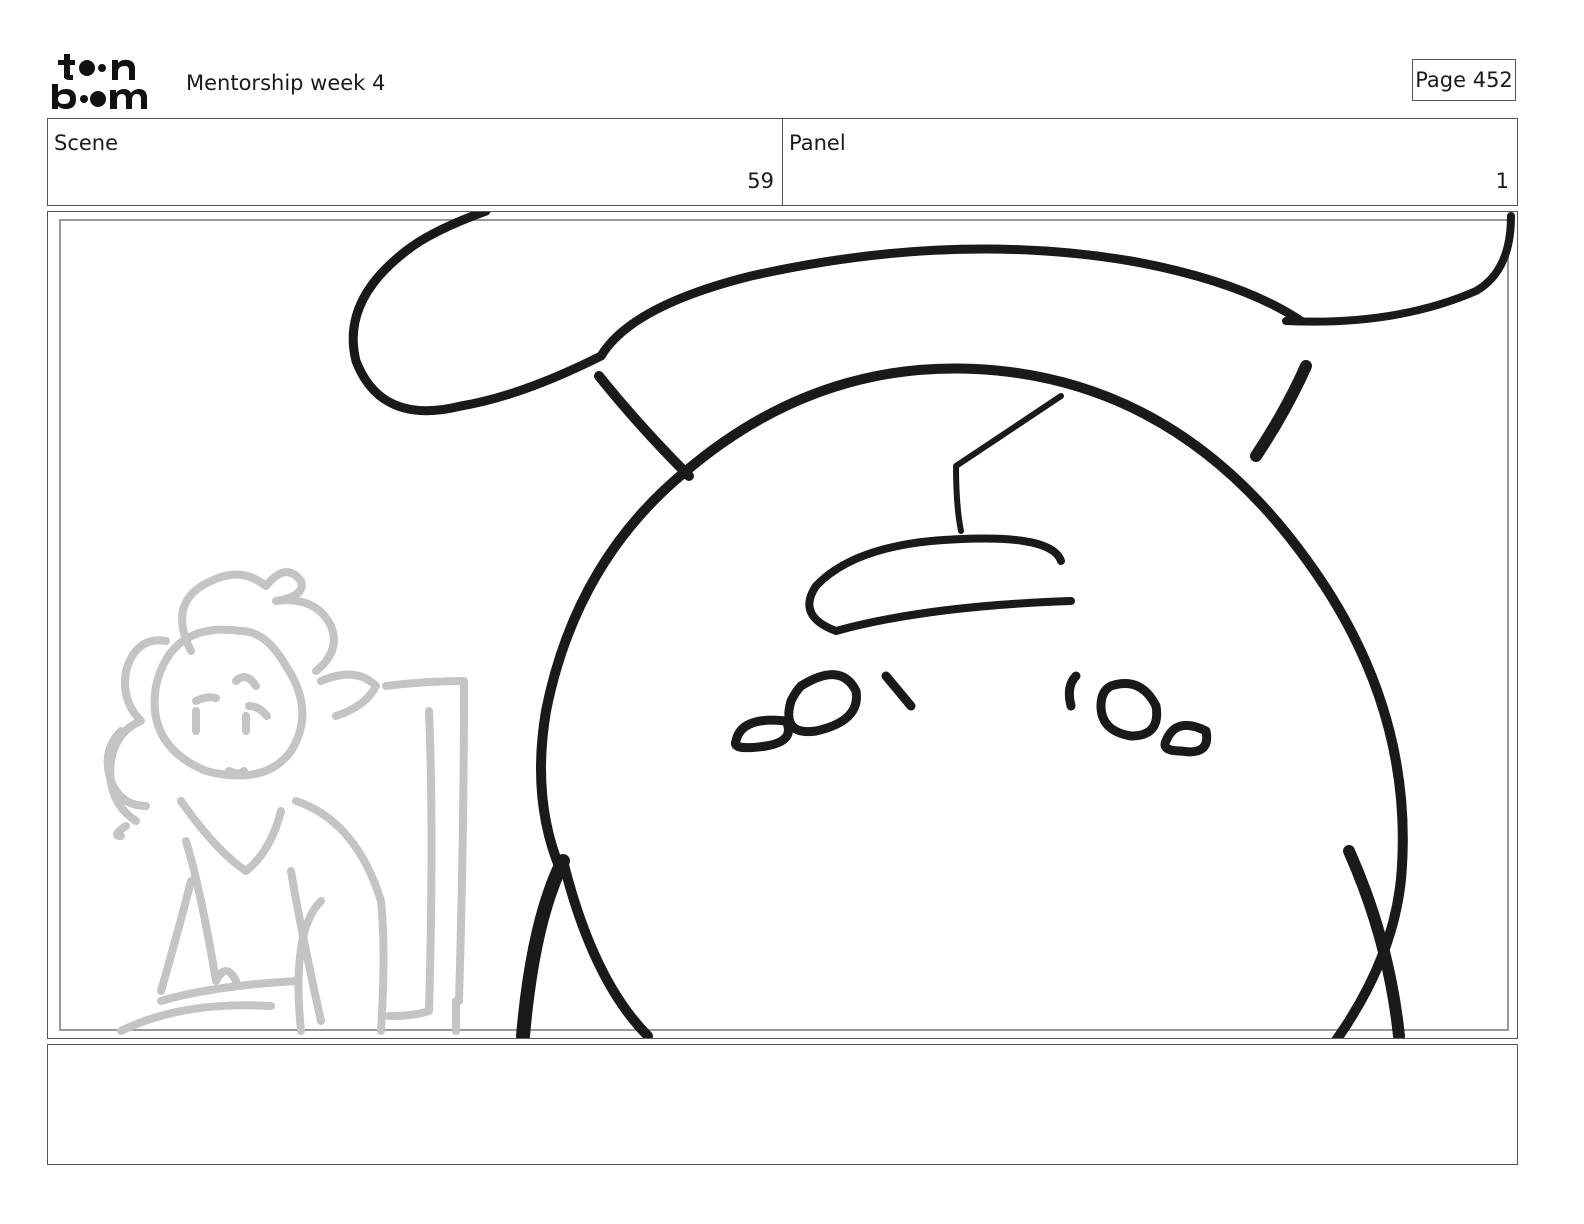 This screenshot has width=1584, height=1224. What do you see at coordinates (1502, 181) in the screenshot?
I see `panel-number: 1` at bounding box center [1502, 181].